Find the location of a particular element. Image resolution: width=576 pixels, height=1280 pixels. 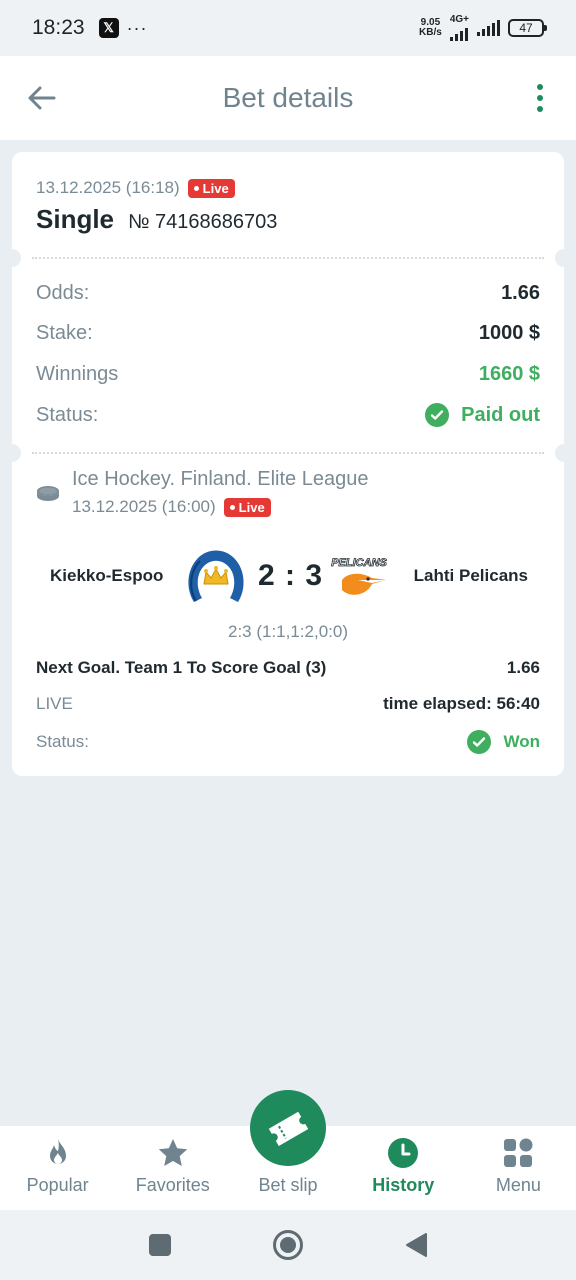

team2-logo: PELICANS is located at coordinates (359, 576).